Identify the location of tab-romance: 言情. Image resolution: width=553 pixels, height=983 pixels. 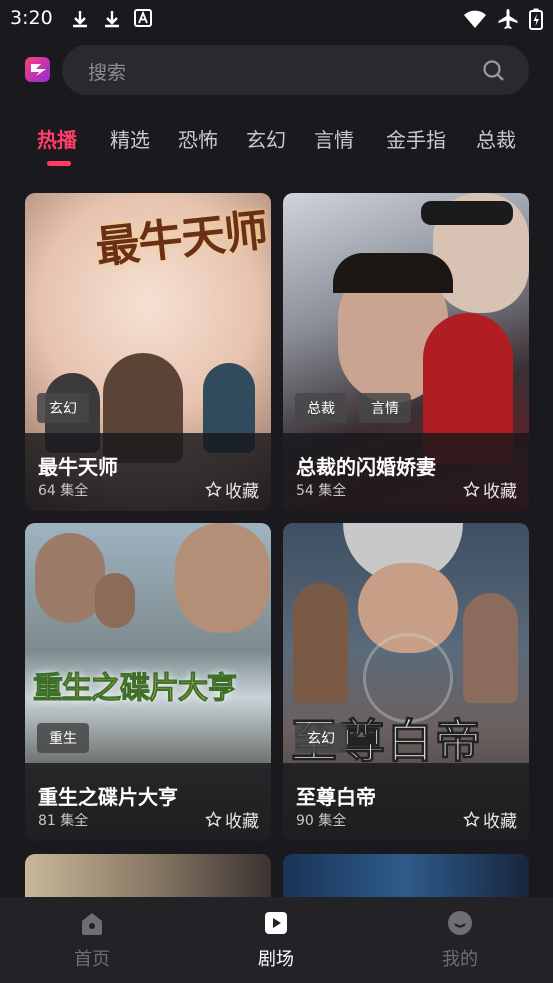
(334, 138).